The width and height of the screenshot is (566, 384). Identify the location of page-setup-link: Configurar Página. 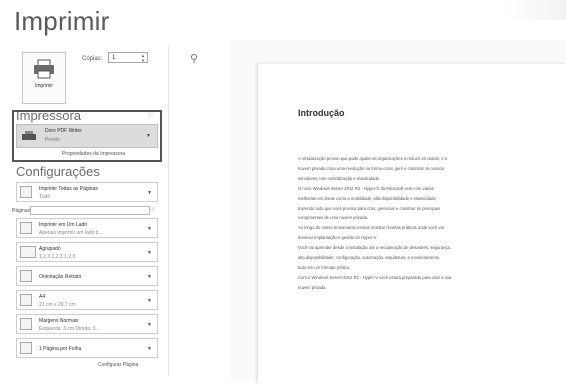
(118, 365).